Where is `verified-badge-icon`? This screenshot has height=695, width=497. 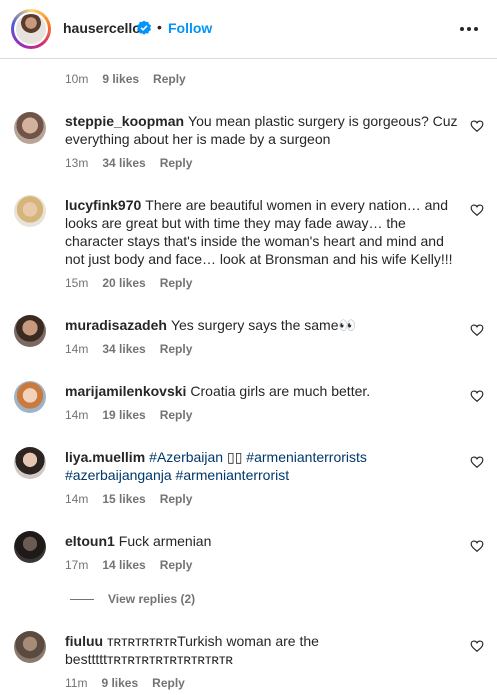
verified-badge-icon is located at coordinates (144, 27).